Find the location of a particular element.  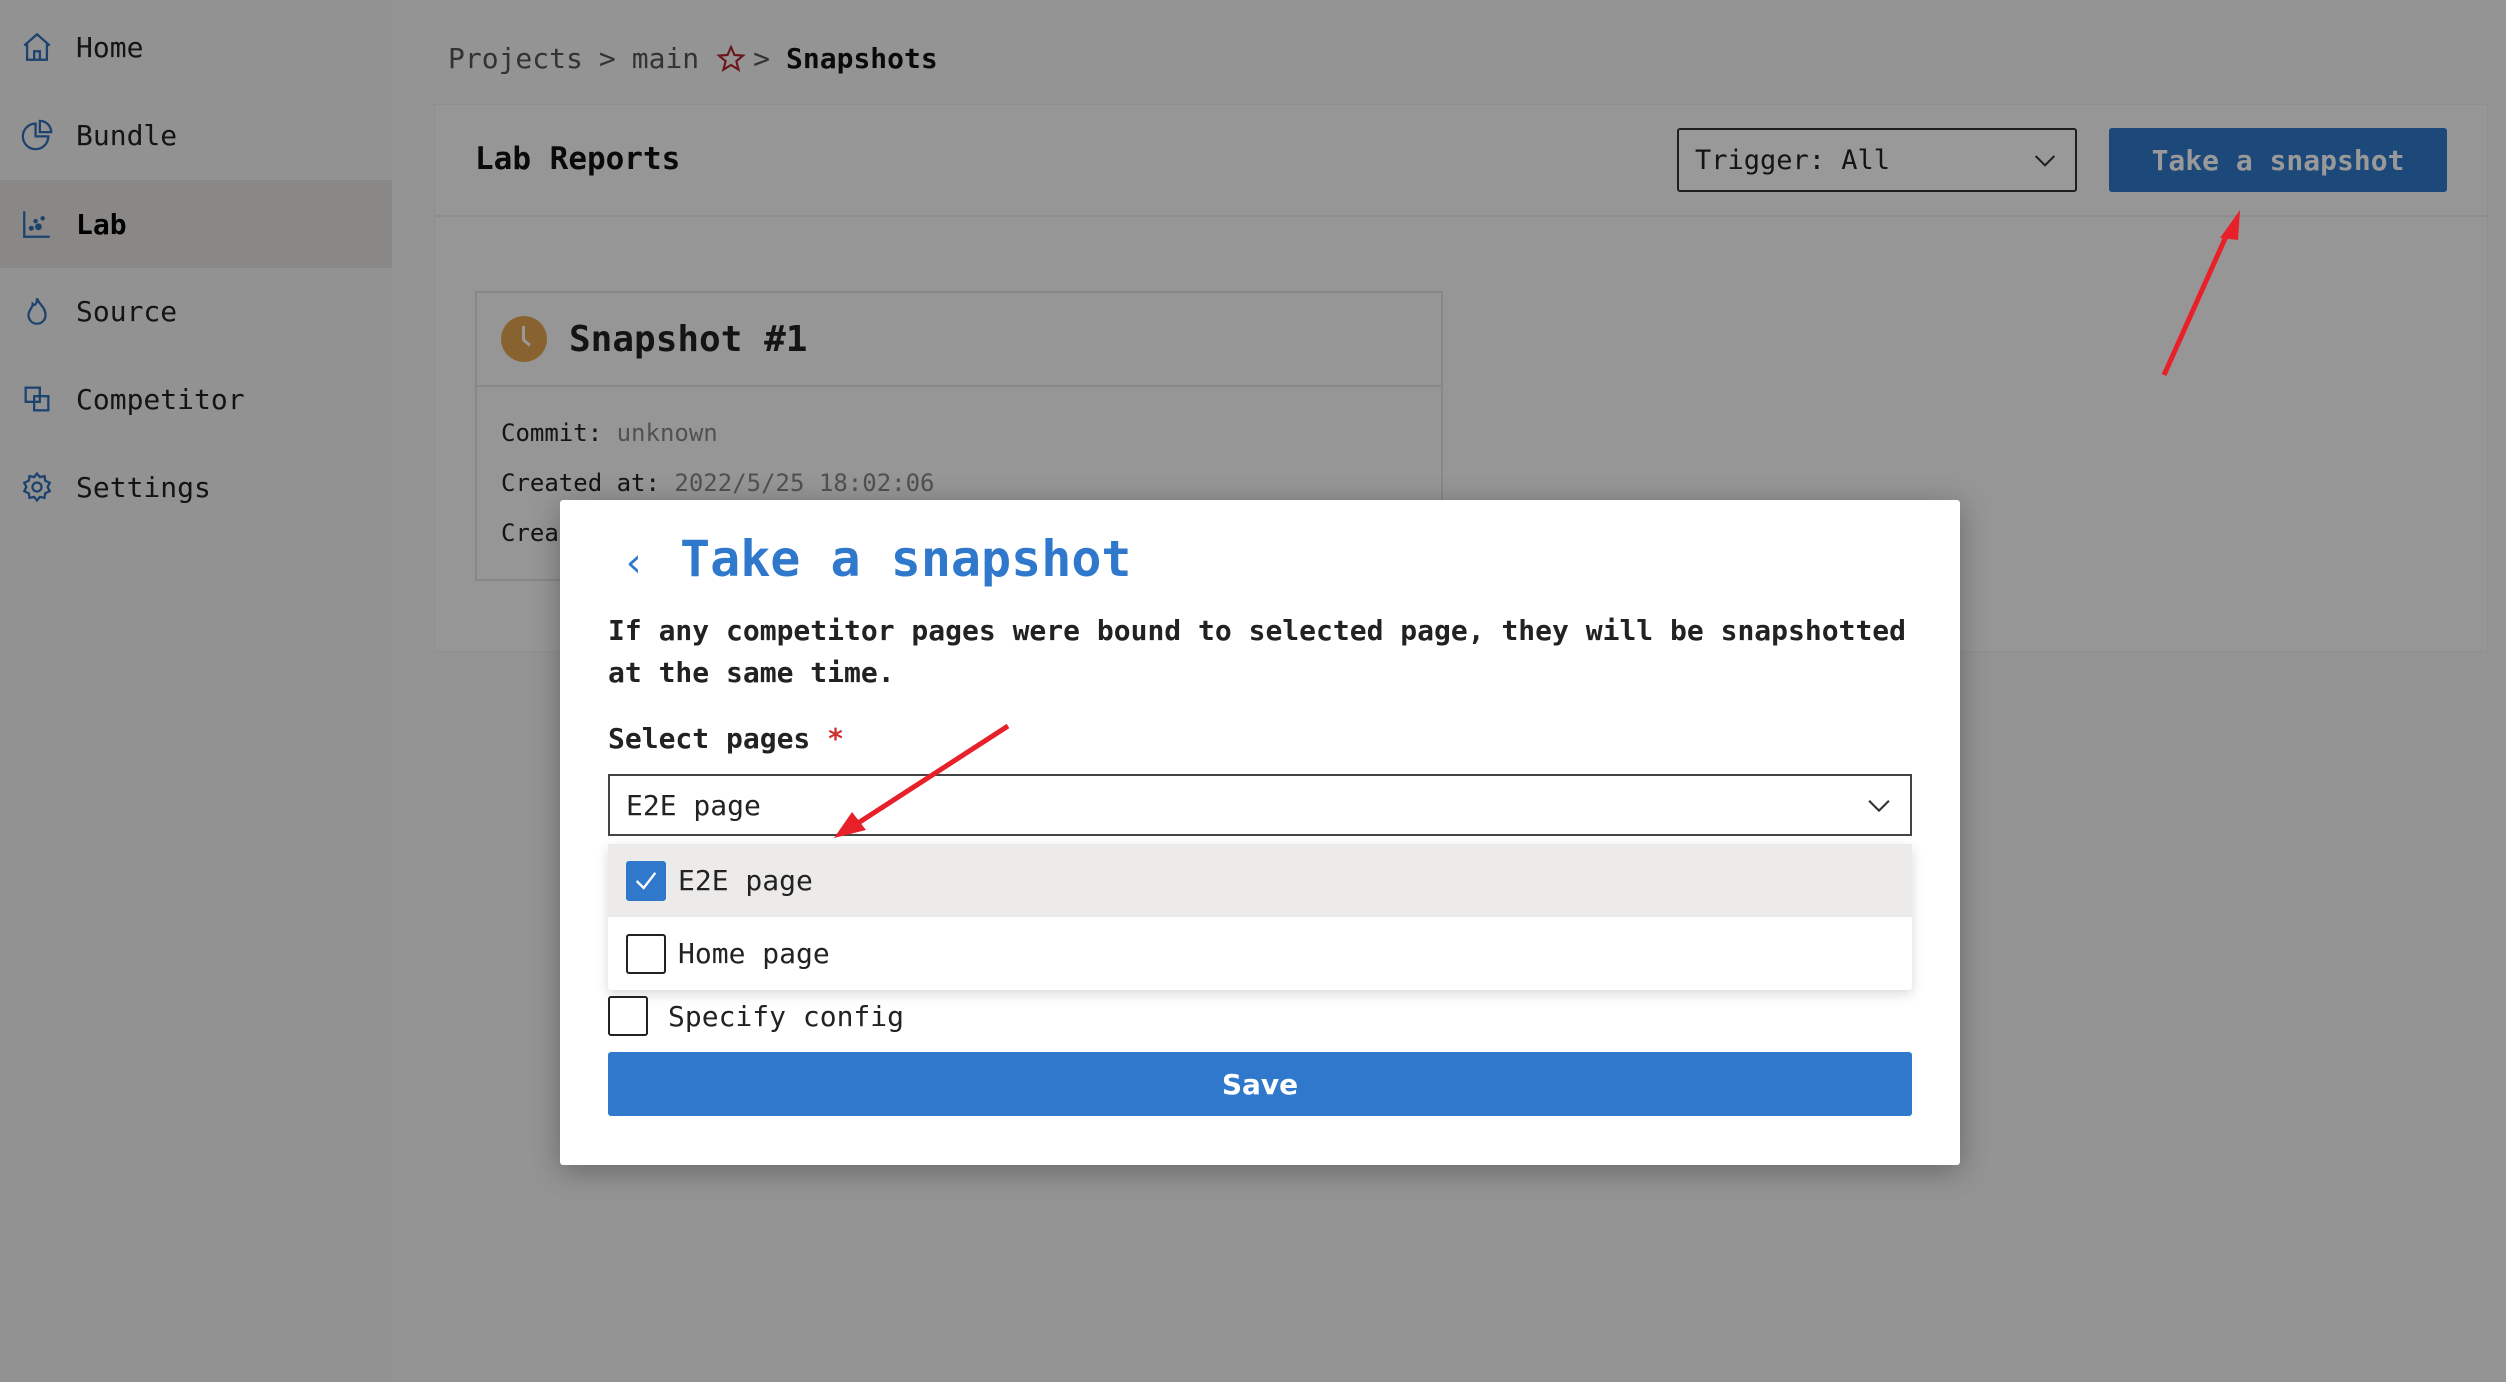

option-e2e-page: E2E page is located at coordinates (1260, 880).